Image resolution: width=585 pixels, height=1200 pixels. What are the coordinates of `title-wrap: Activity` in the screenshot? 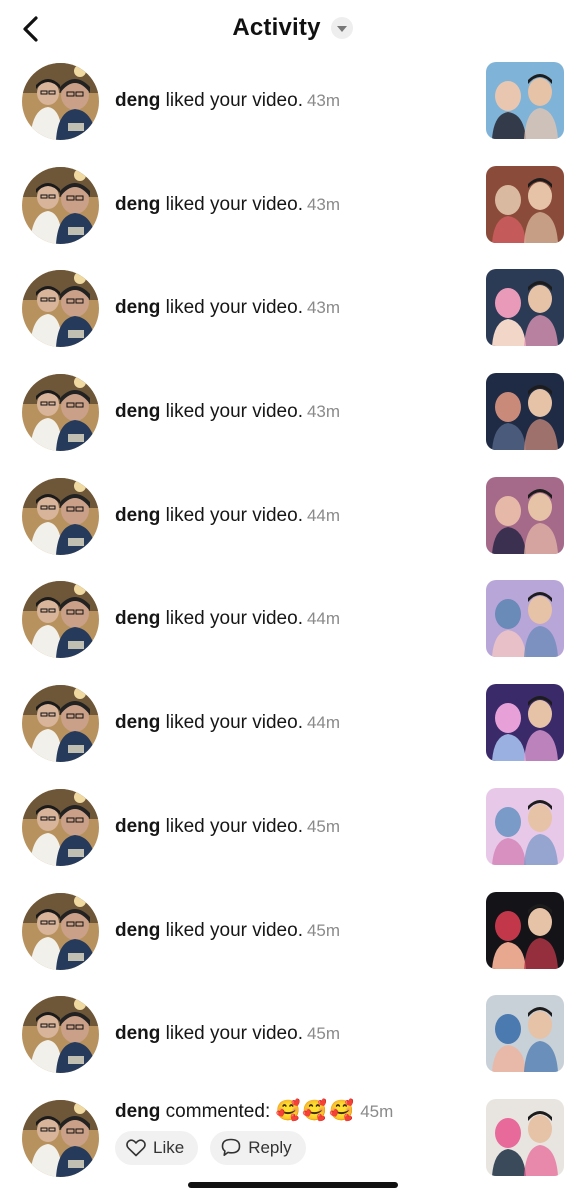 It's located at (292, 28).